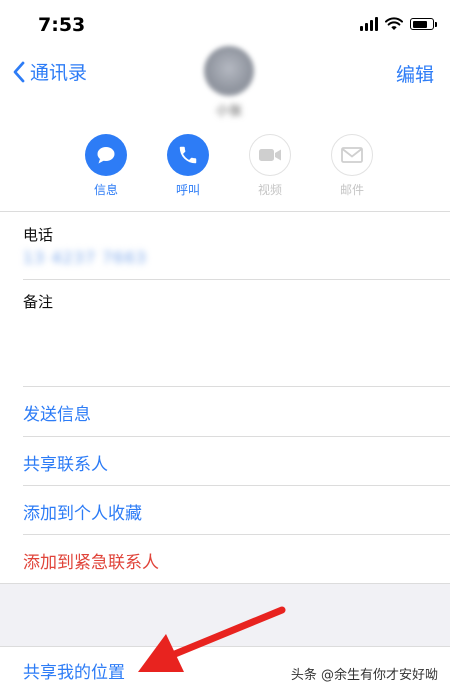 This screenshot has height=691, width=450. What do you see at coordinates (352, 166) in the screenshot?
I see `mail-action-button: 邮件` at bounding box center [352, 166].